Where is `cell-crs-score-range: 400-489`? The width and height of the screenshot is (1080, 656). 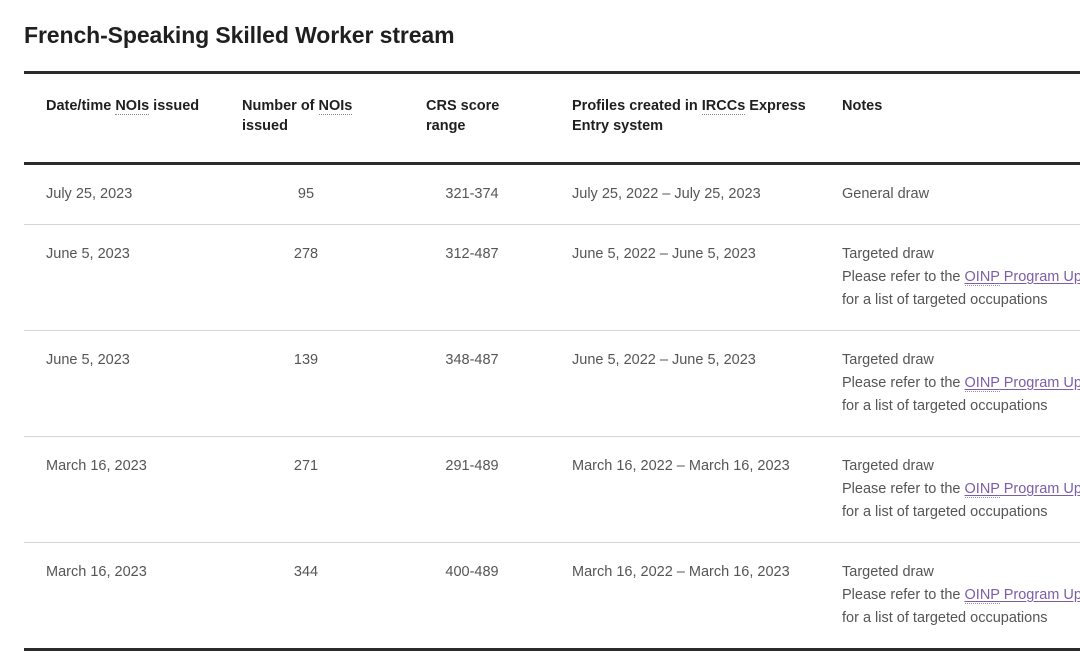
cell-crs-score-range: 400-489 is located at coordinates (472, 572).